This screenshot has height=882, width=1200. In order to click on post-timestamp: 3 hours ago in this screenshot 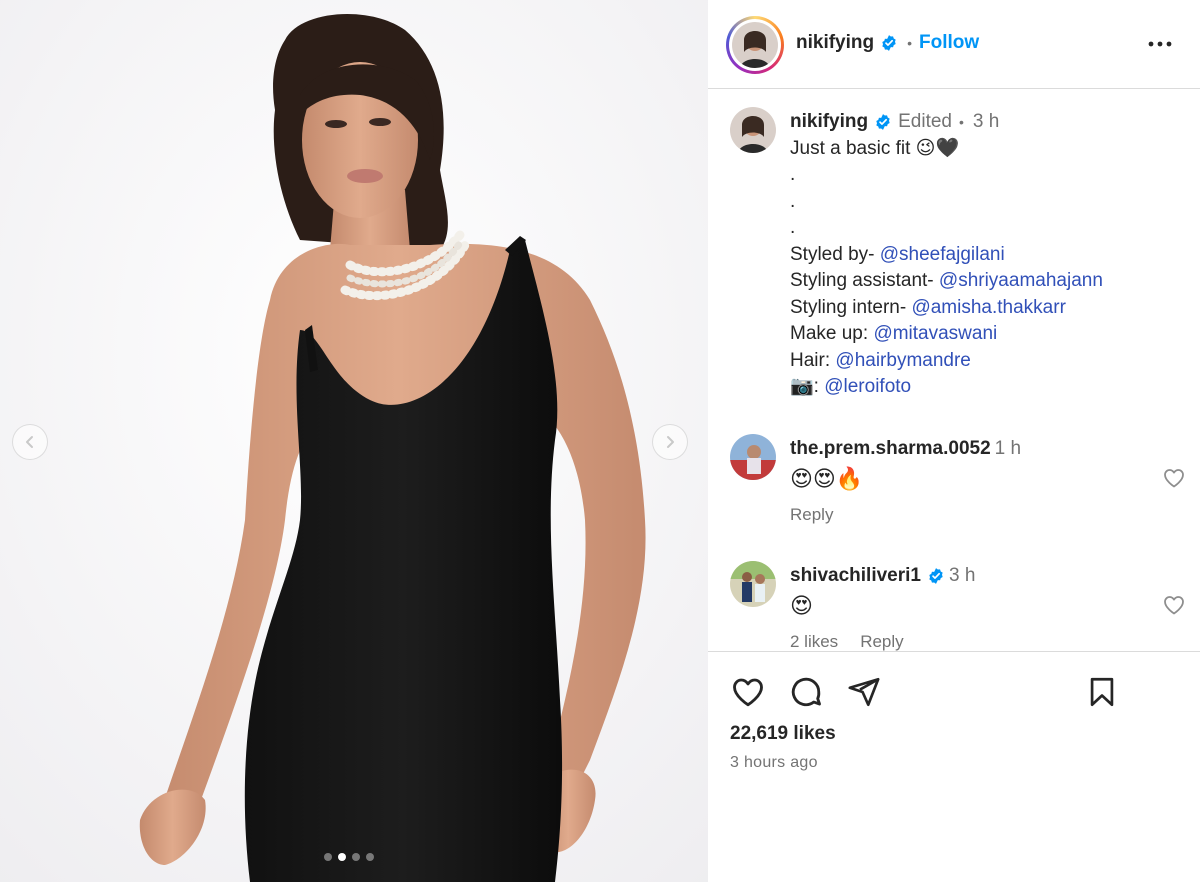, I will do `click(774, 763)`.